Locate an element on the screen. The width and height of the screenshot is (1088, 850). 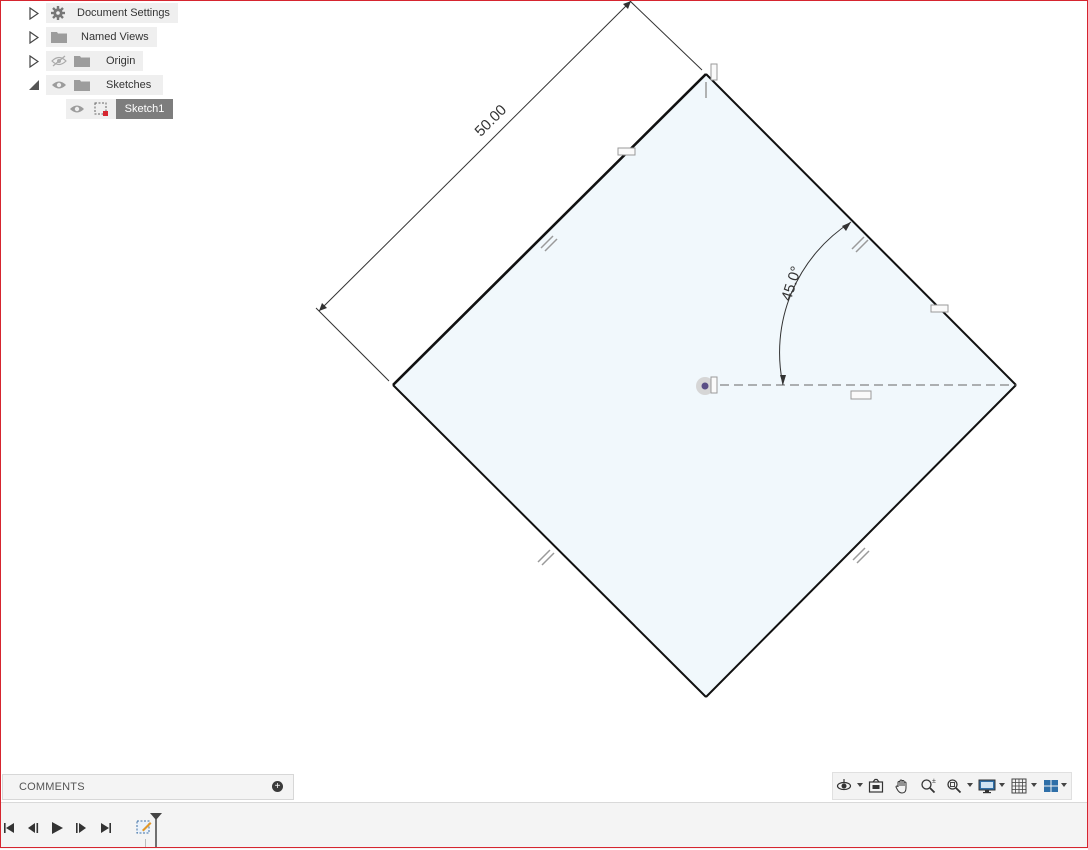
grid-settings-icon is located at coordinates (1019, 786).